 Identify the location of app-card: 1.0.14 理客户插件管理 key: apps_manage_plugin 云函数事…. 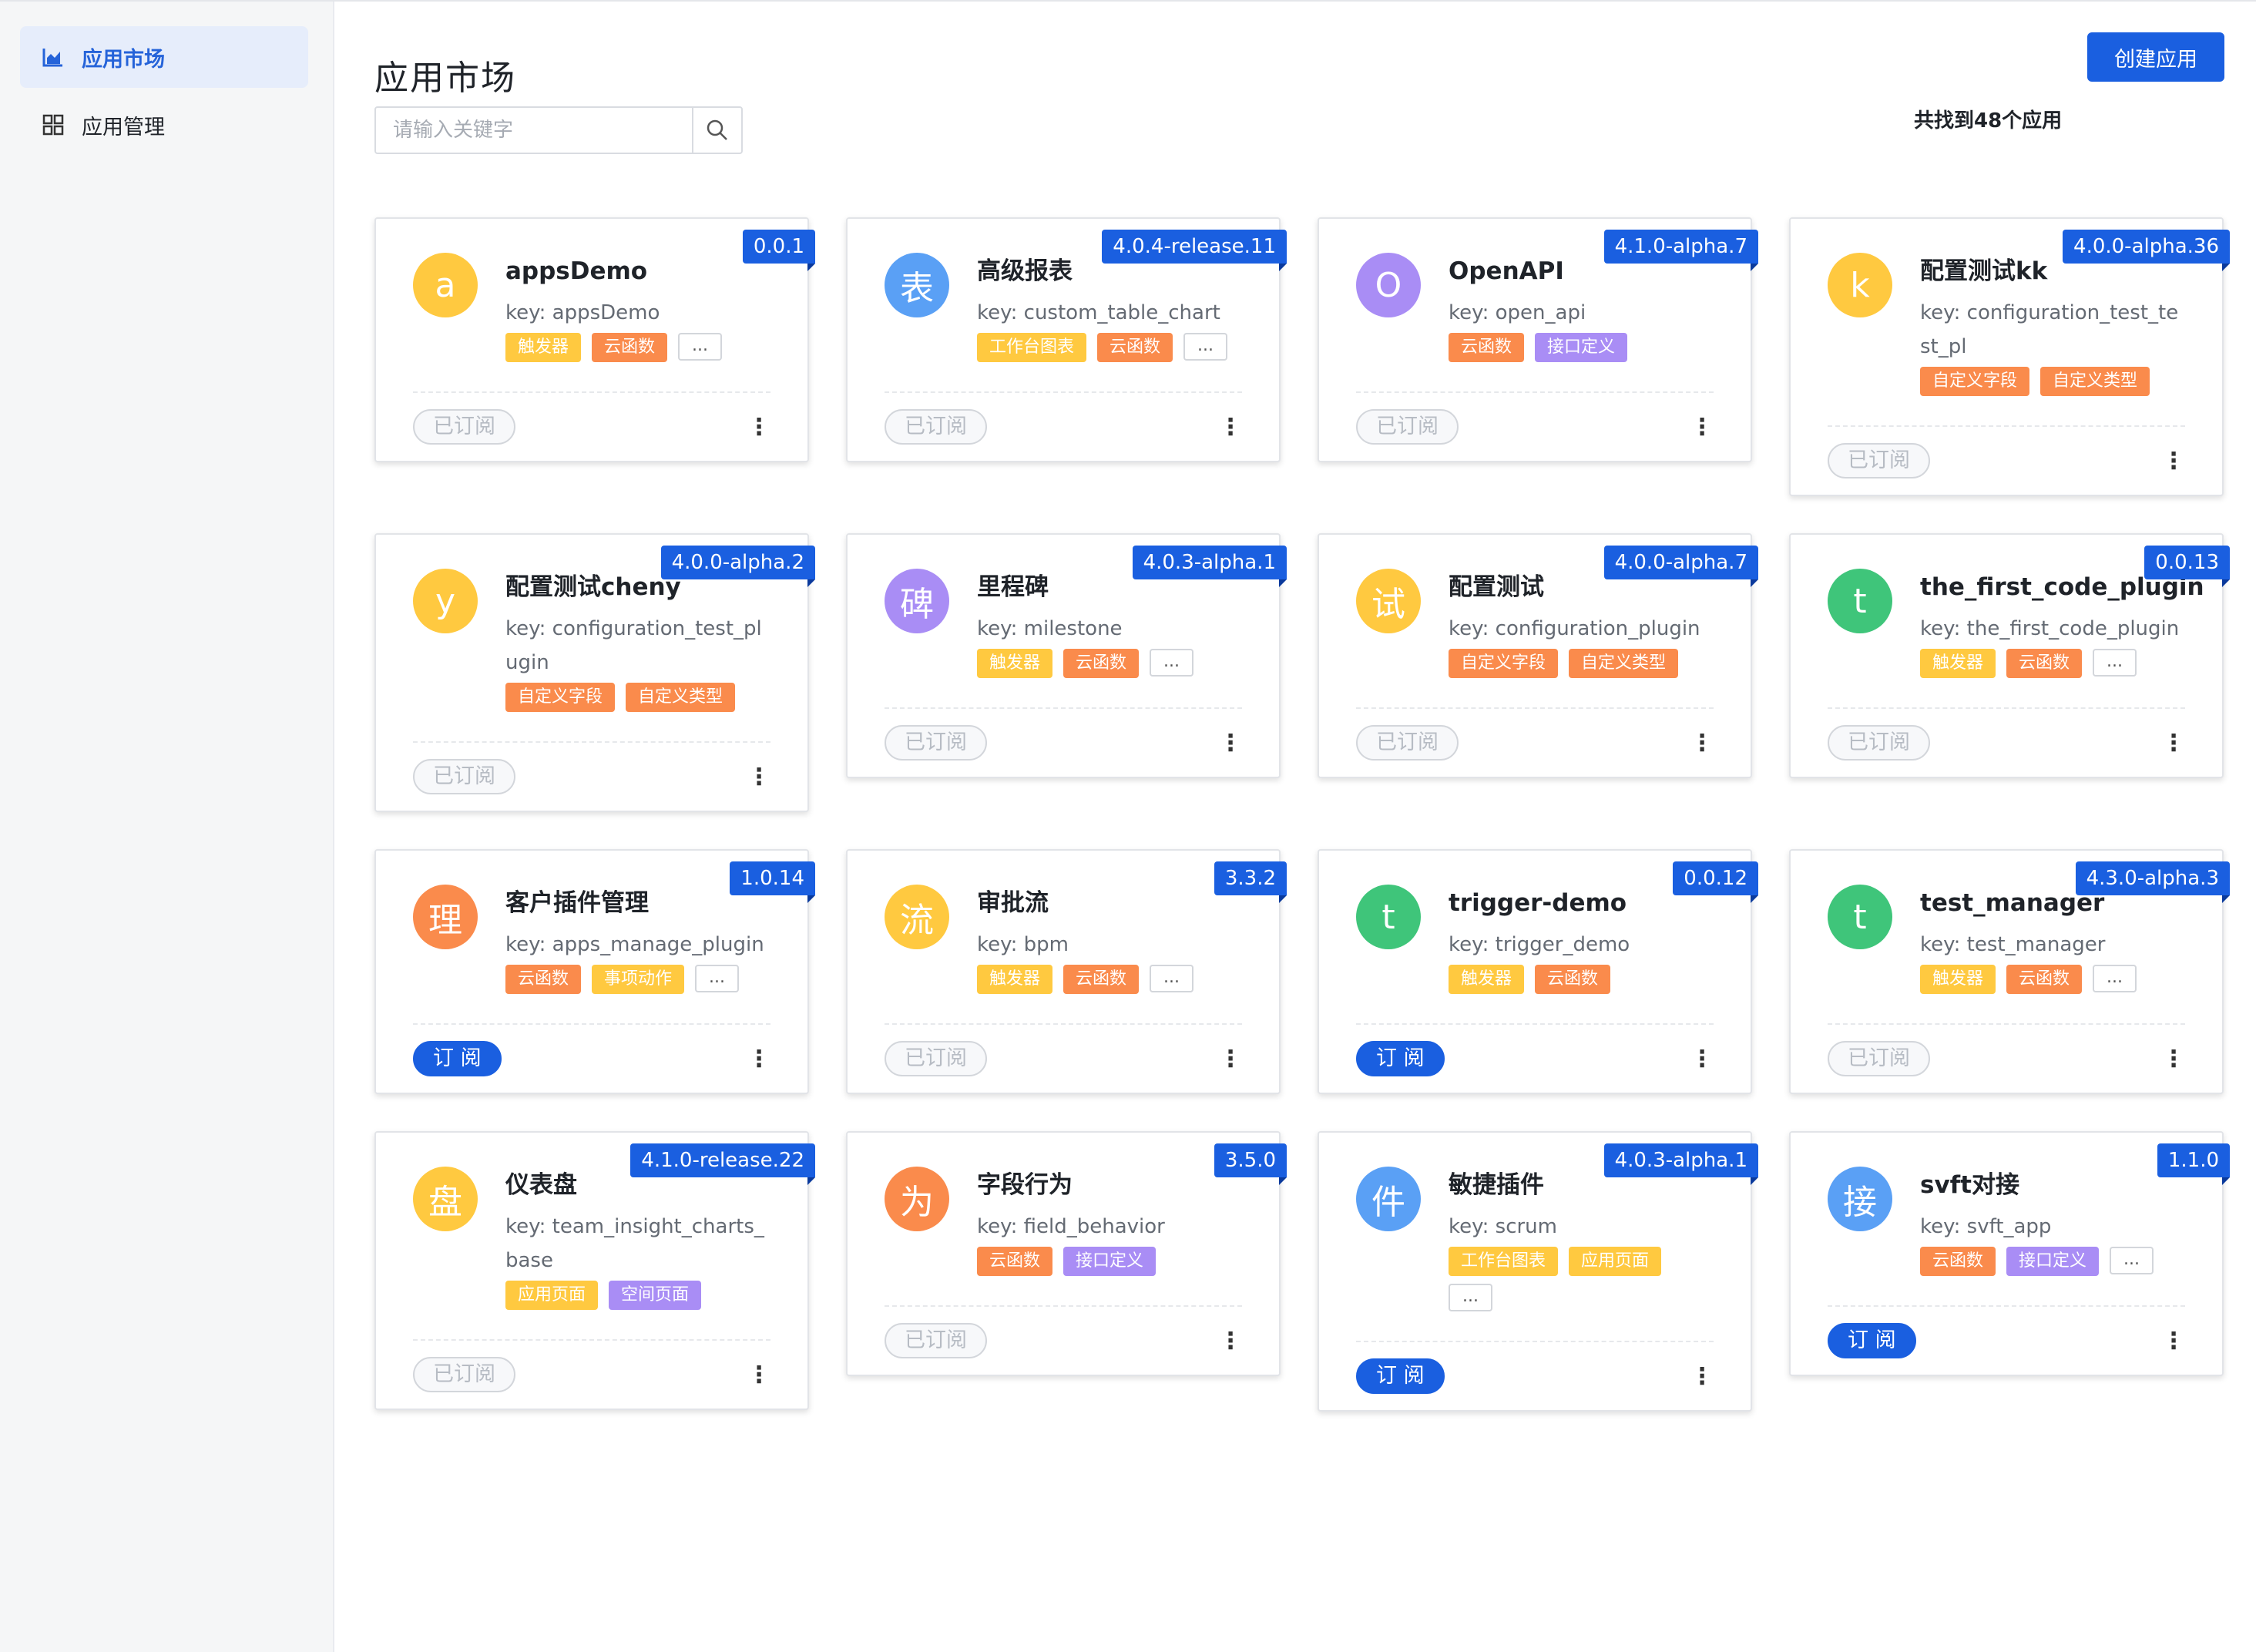
(594, 972).